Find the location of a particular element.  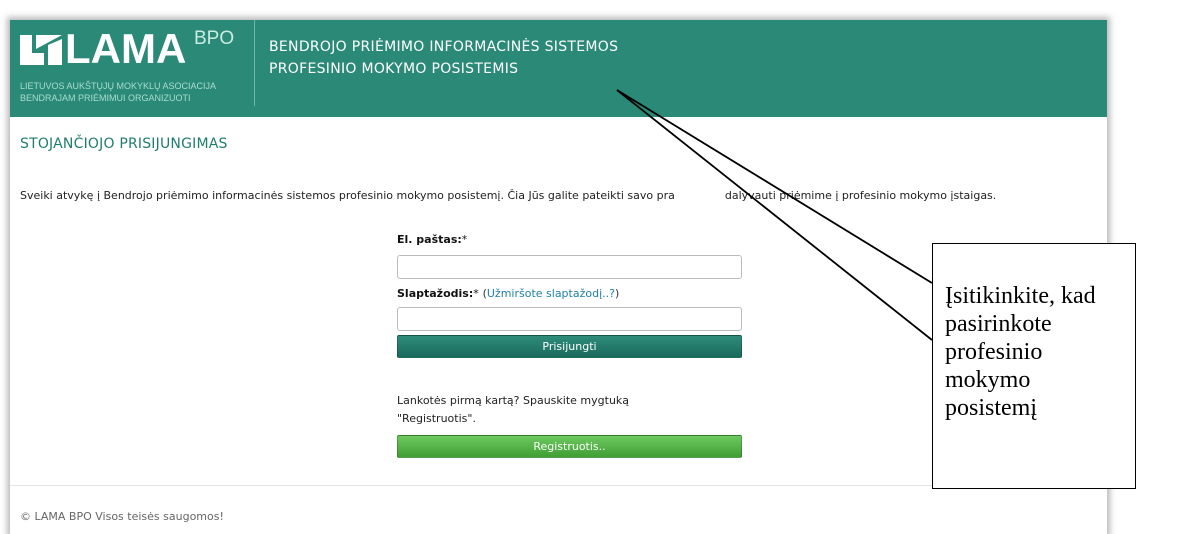

callout-line-5: posistemį is located at coordinates (991, 408).